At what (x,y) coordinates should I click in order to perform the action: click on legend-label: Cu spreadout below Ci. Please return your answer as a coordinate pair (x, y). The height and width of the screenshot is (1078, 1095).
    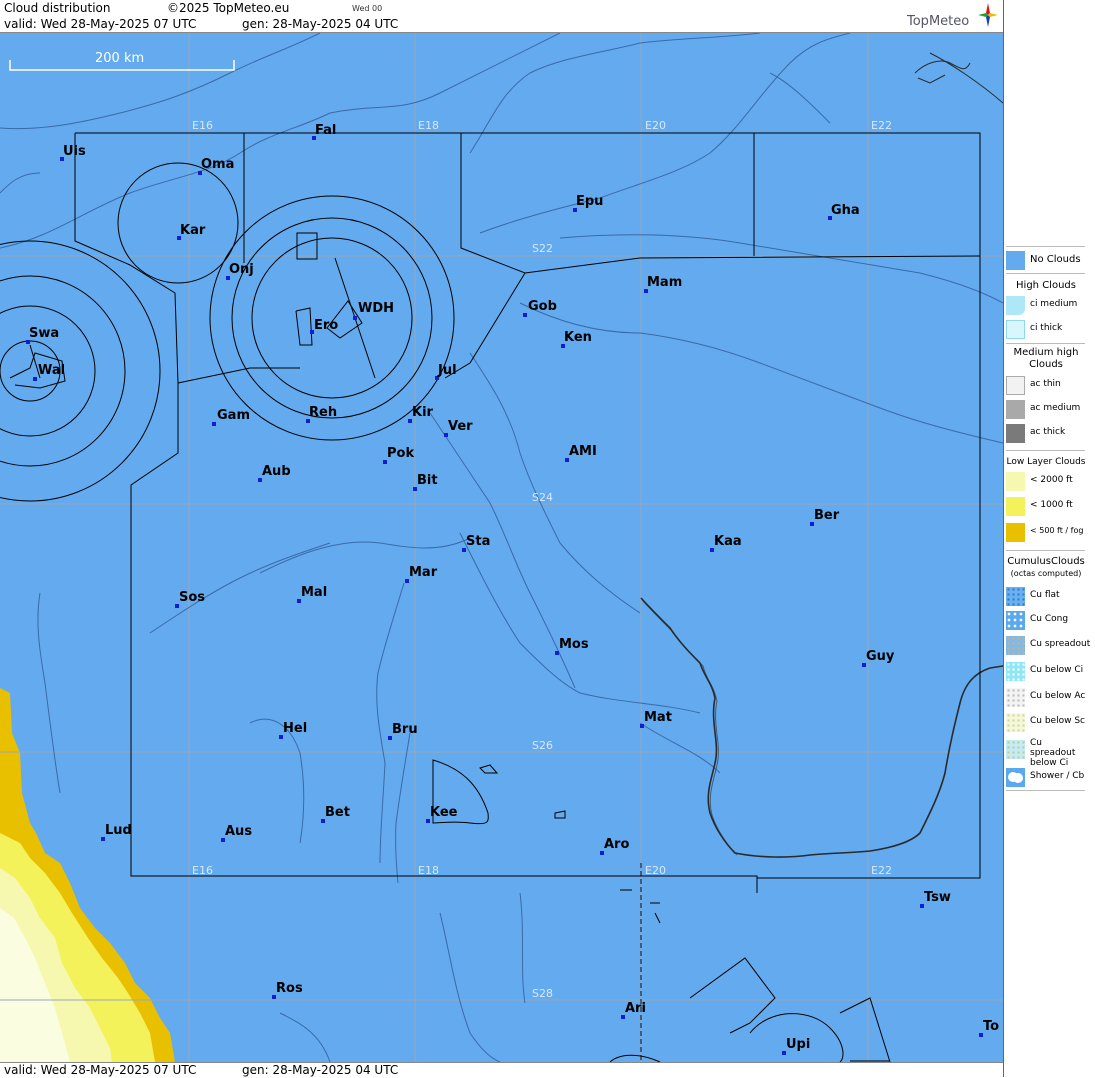
    Looking at the image, I should click on (1053, 753).